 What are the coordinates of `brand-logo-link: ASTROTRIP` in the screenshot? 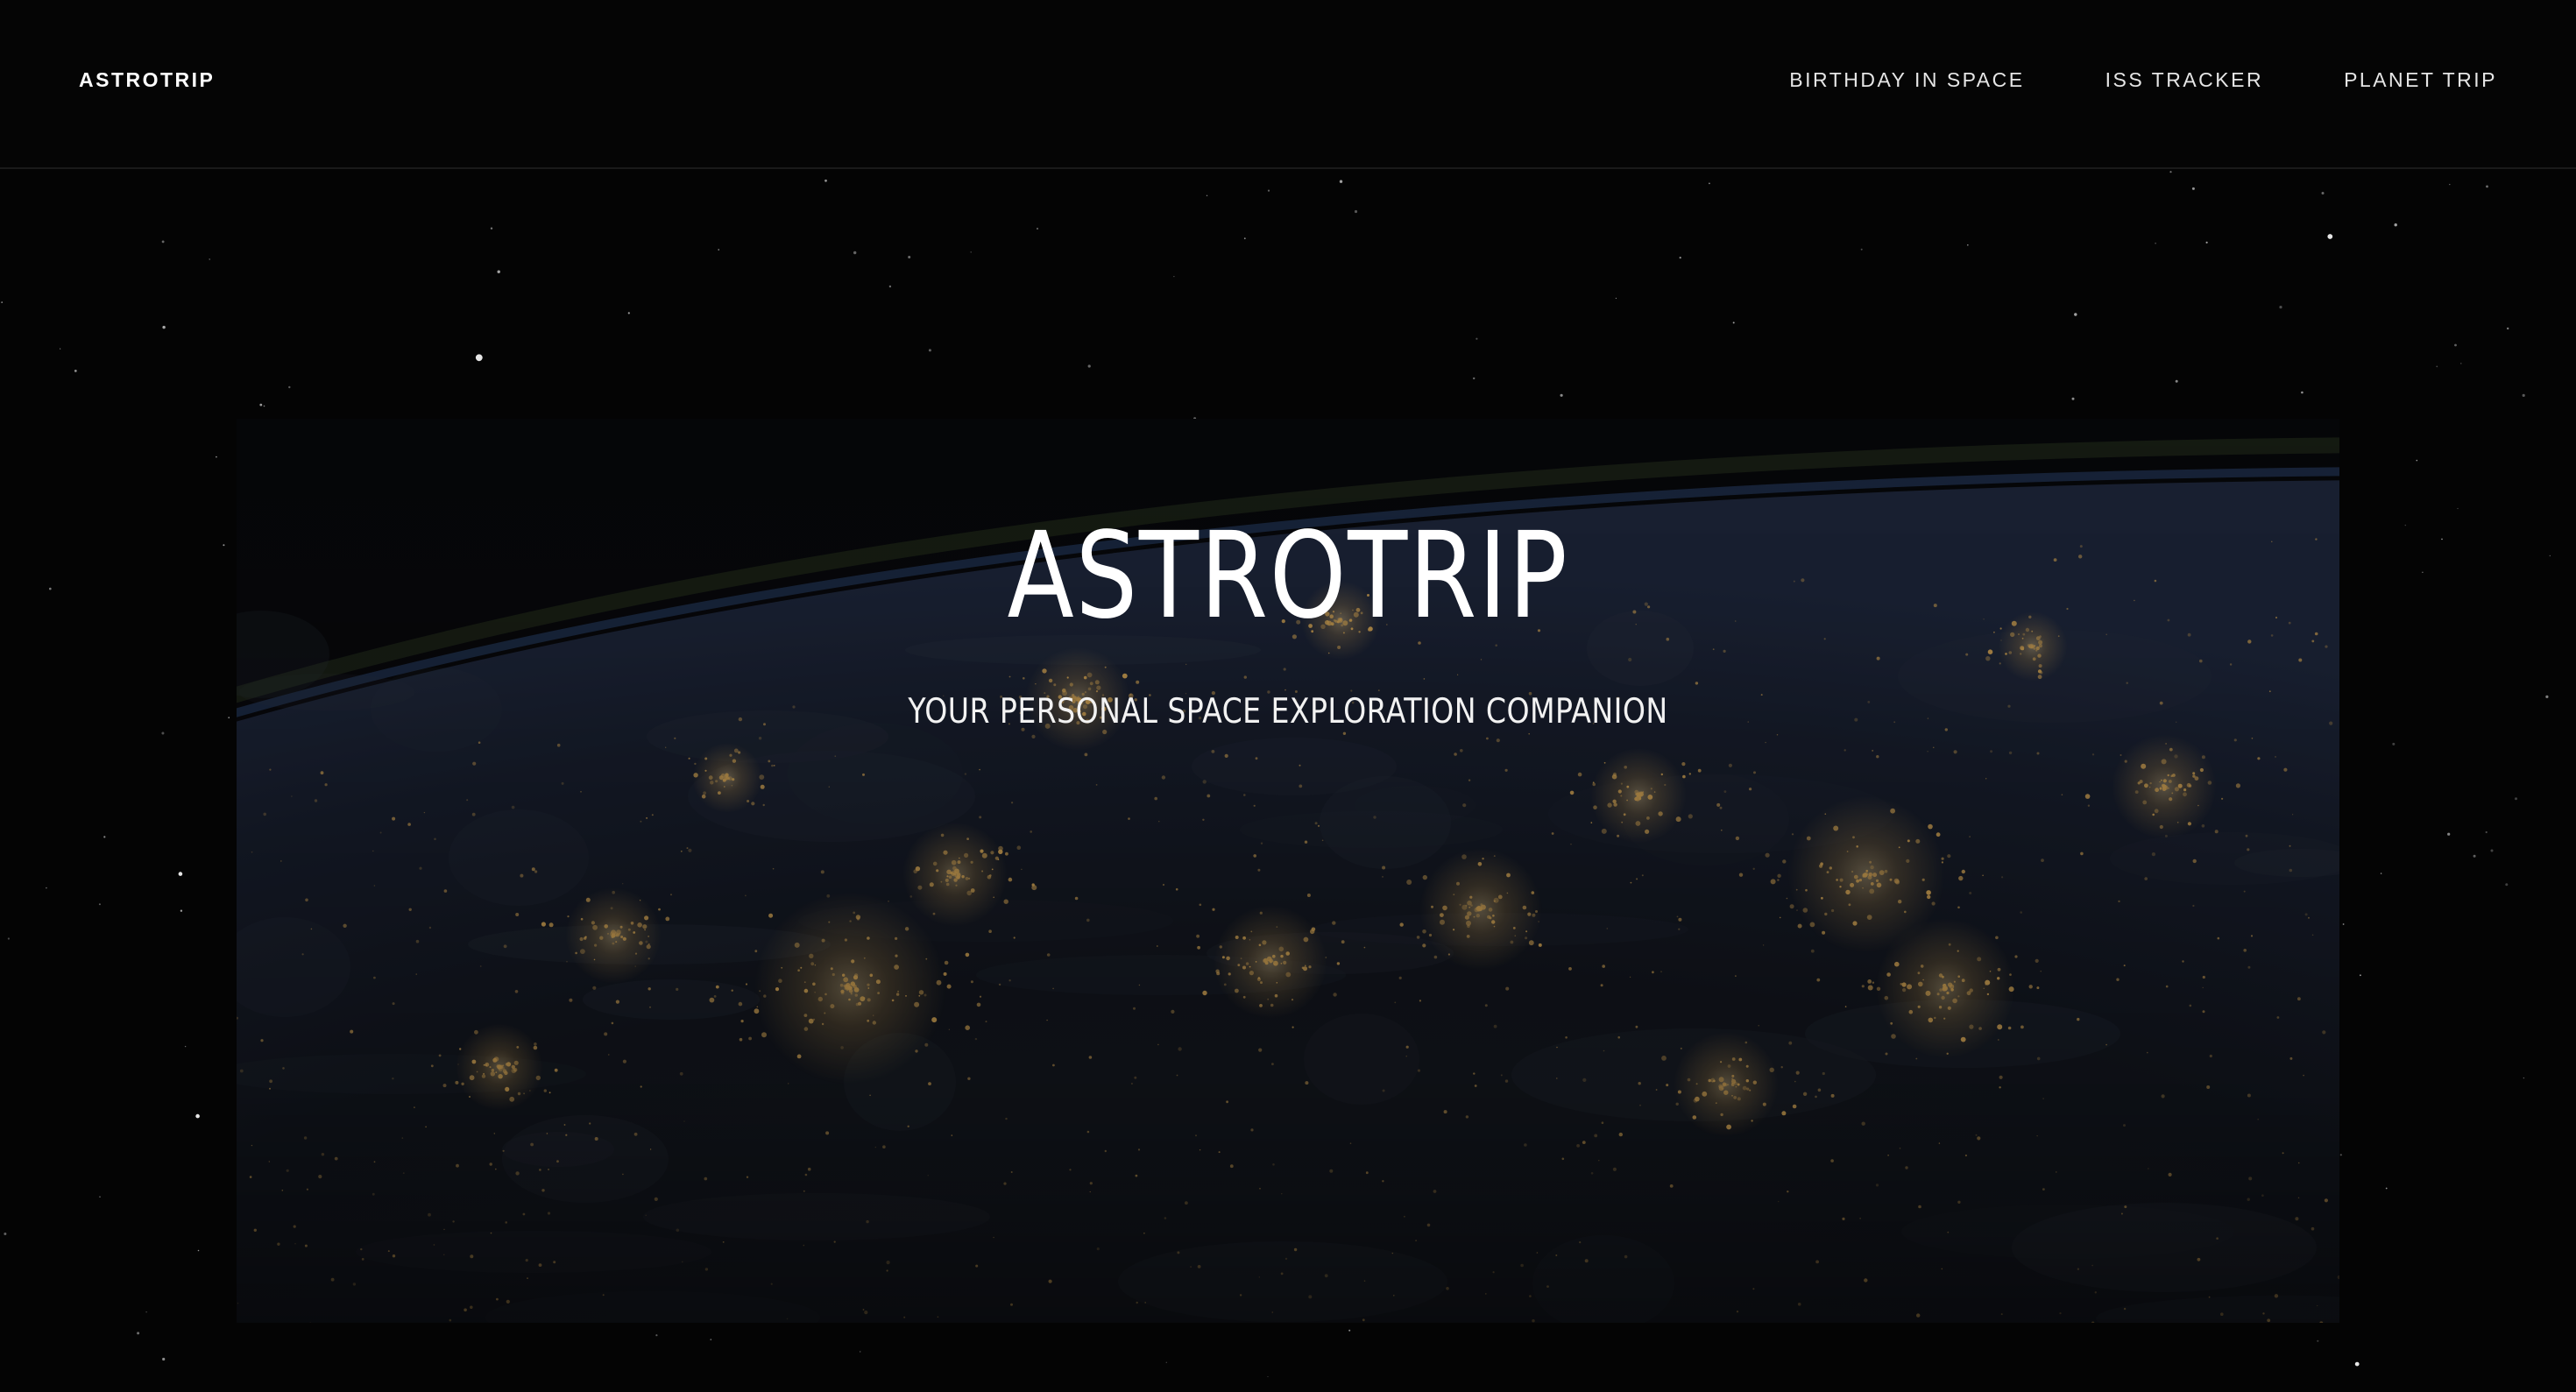 It's located at (147, 80).